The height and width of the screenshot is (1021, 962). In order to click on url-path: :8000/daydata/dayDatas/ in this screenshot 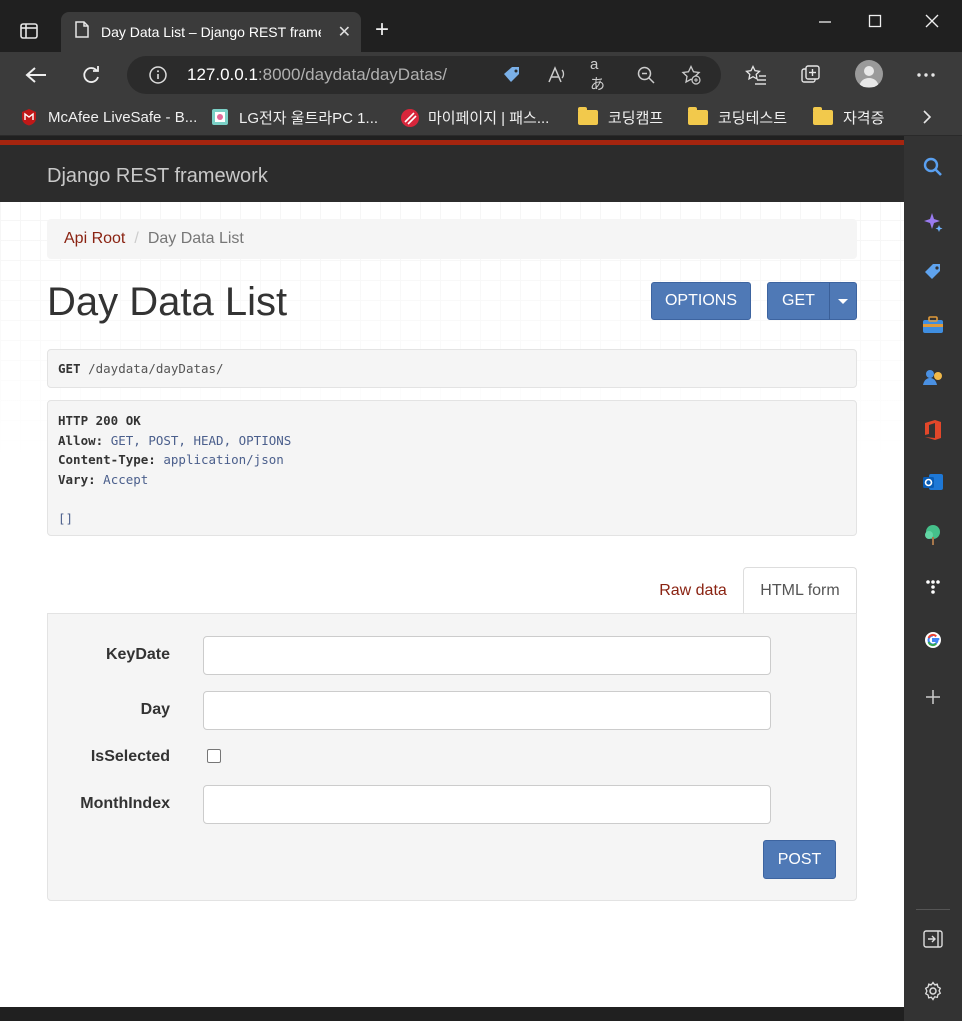, I will do `click(352, 74)`.